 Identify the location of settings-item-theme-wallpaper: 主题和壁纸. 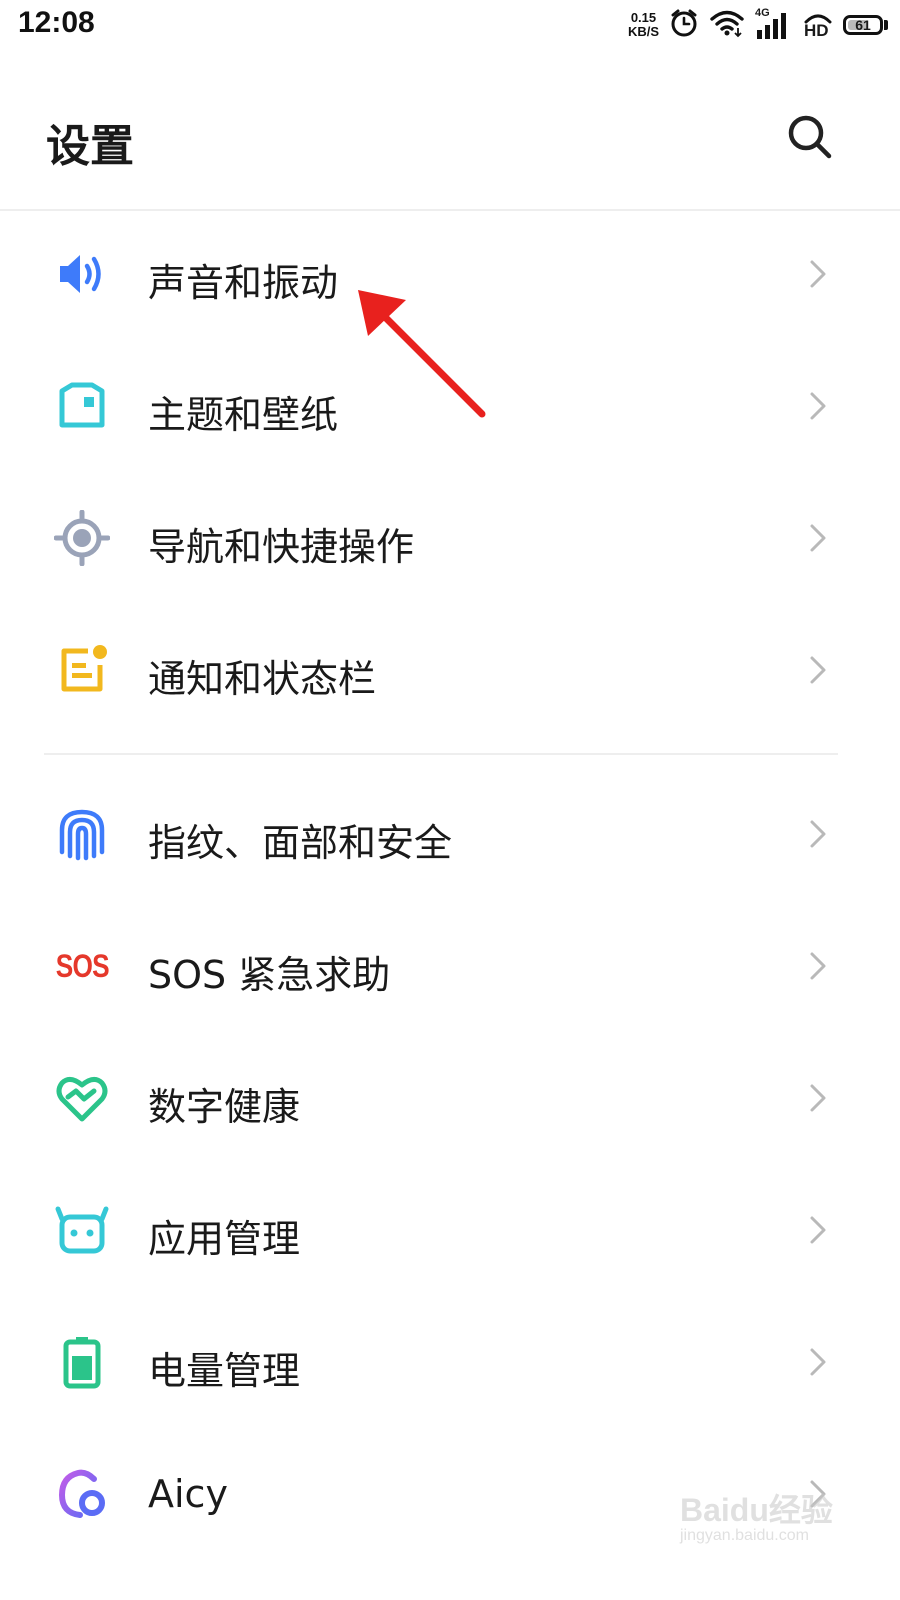
(450, 406).